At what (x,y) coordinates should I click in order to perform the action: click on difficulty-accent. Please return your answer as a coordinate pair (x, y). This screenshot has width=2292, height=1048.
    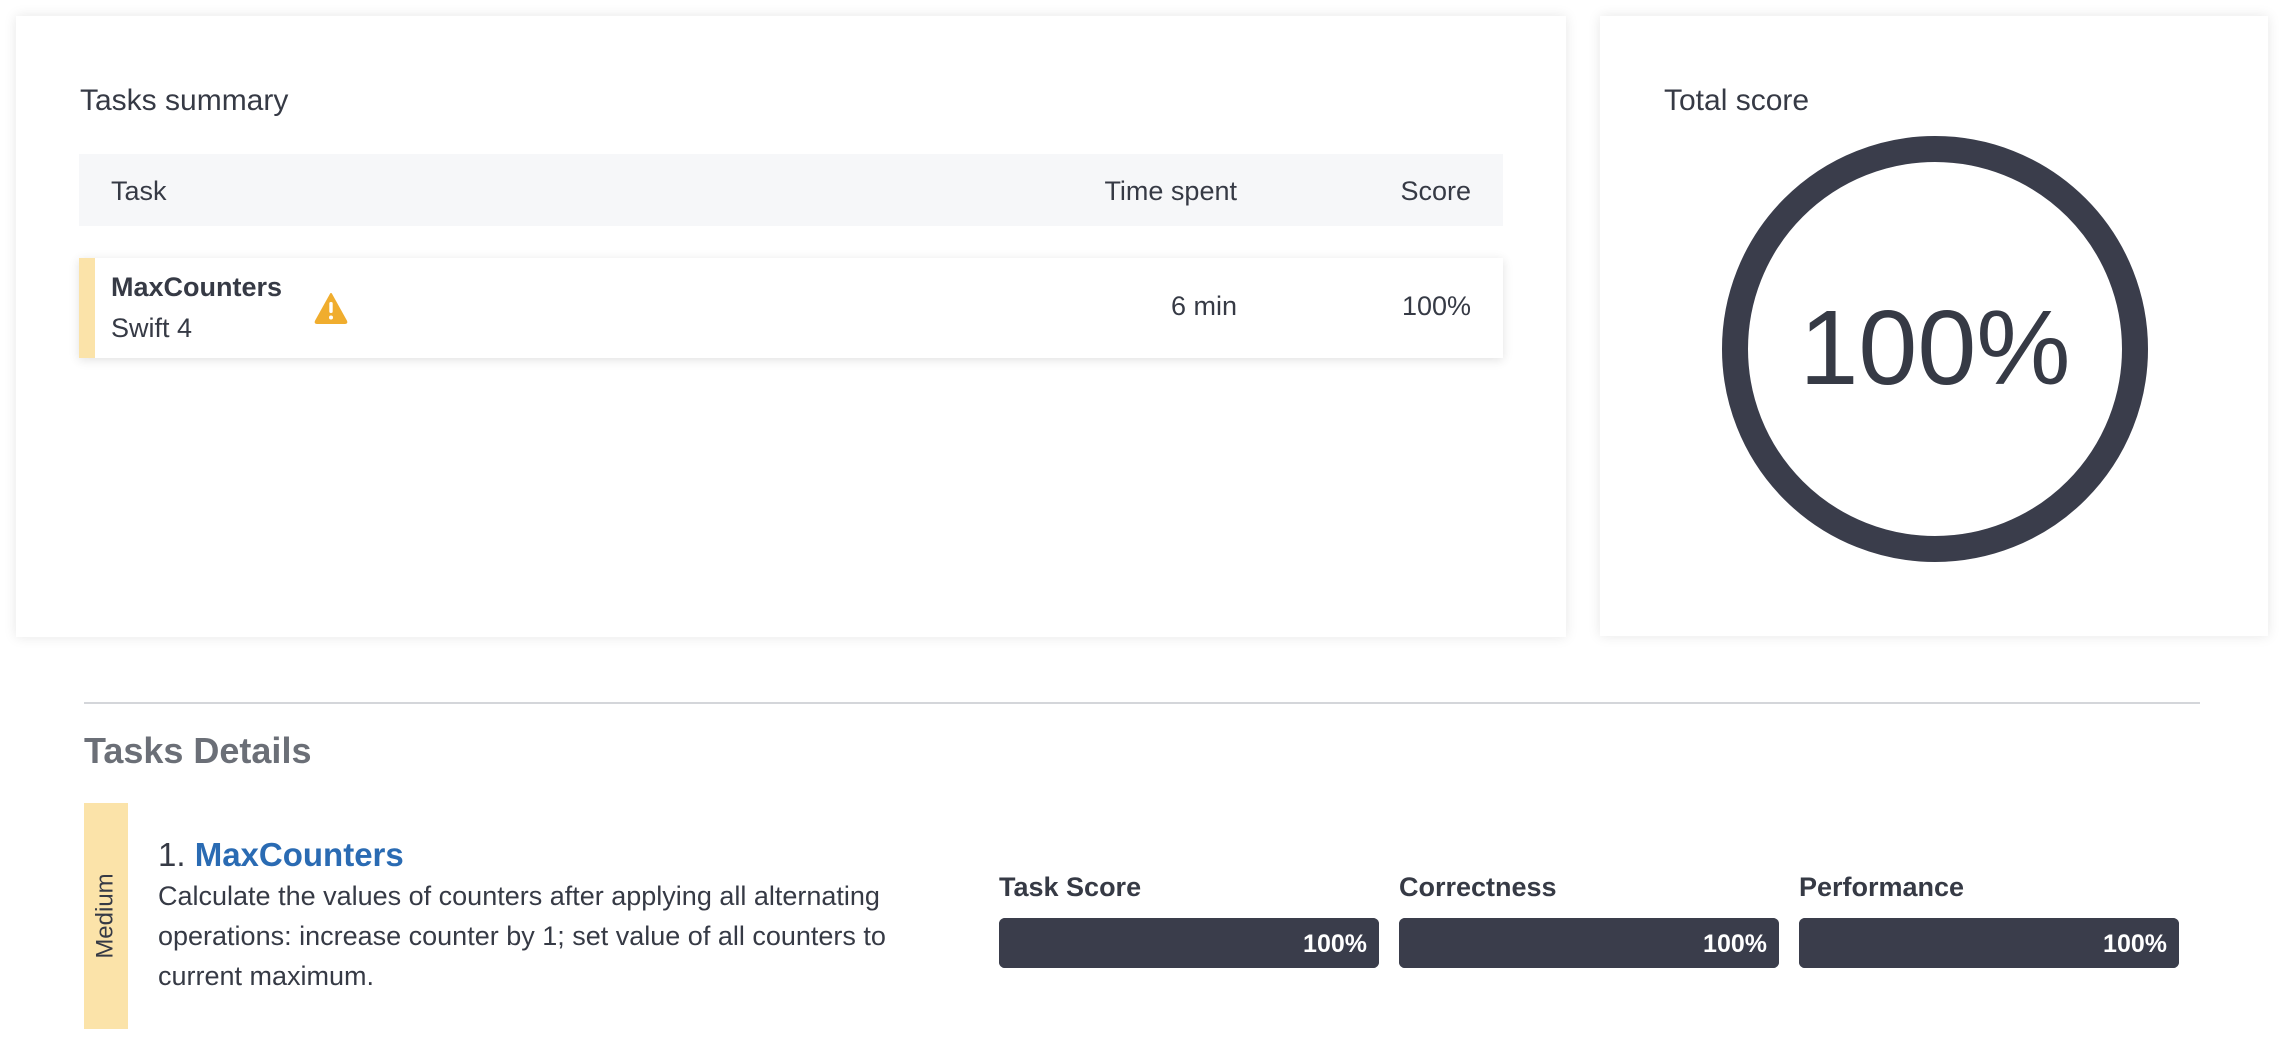
    Looking at the image, I should click on (87, 308).